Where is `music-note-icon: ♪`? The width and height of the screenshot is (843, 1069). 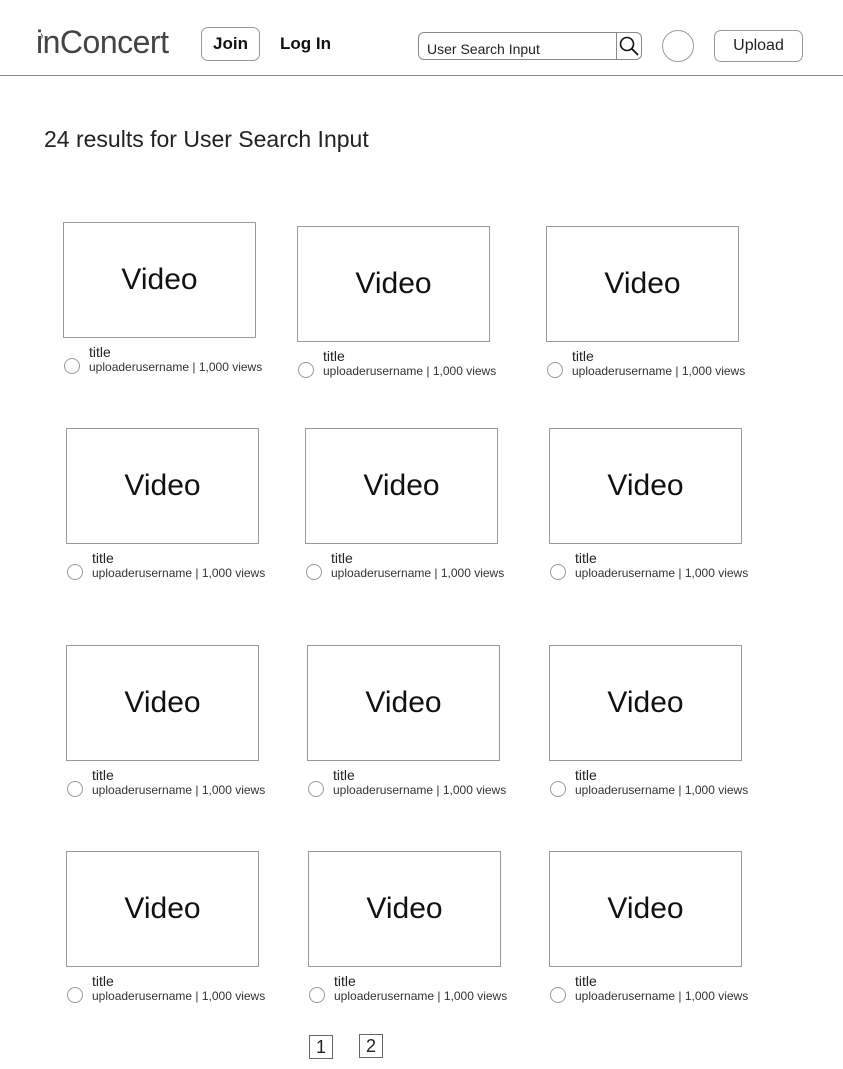 music-note-icon: ♪ is located at coordinates (41, 36).